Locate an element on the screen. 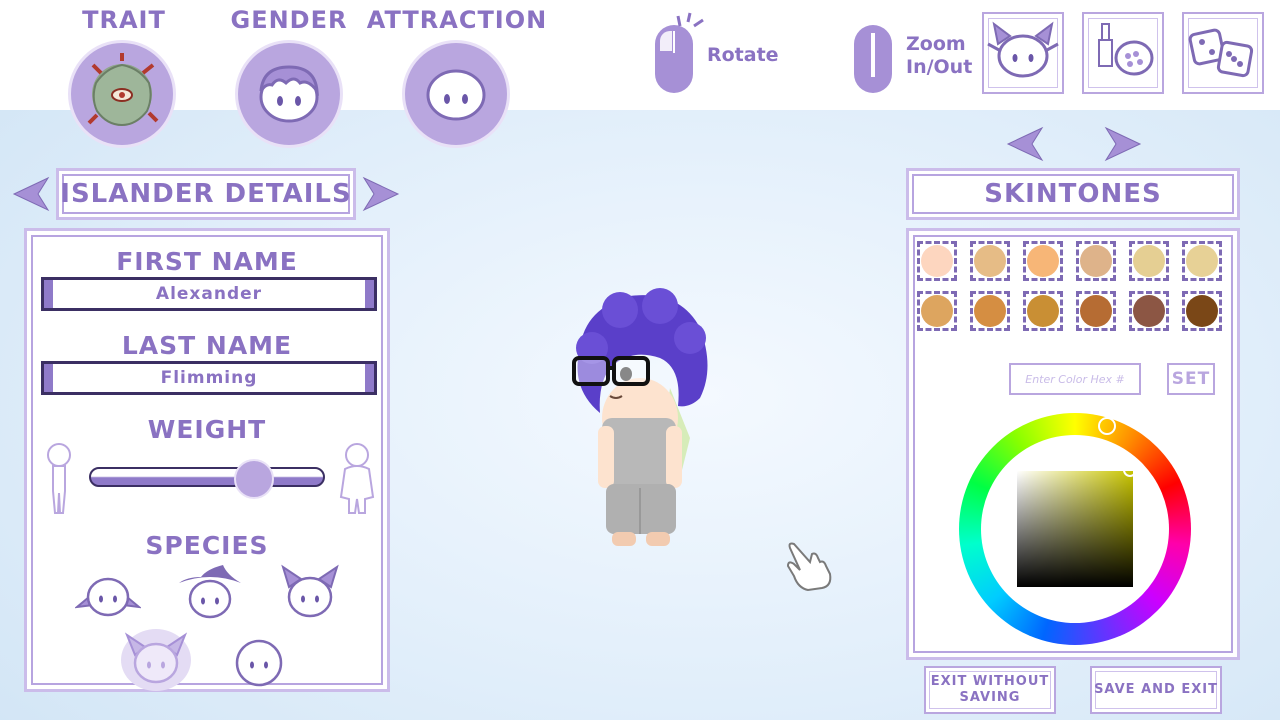 This screenshot has height=720, width=1280. first-name-field: Alexander is located at coordinates (209, 294).